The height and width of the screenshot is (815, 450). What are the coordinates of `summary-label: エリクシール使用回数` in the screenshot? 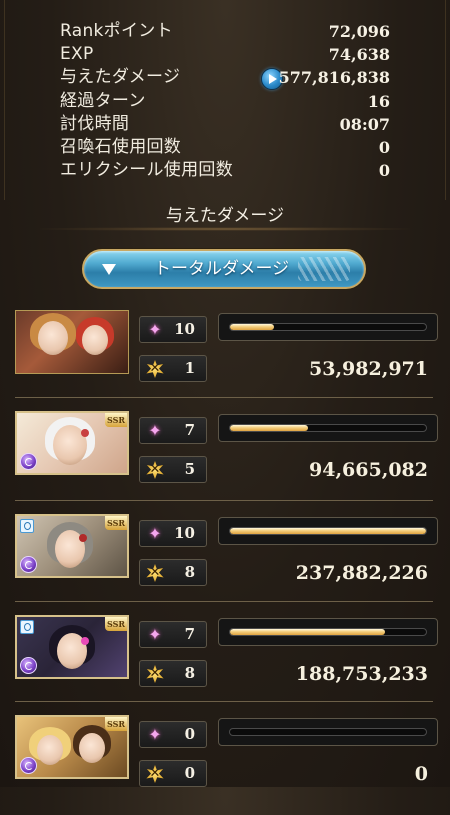 It's located at (146, 170).